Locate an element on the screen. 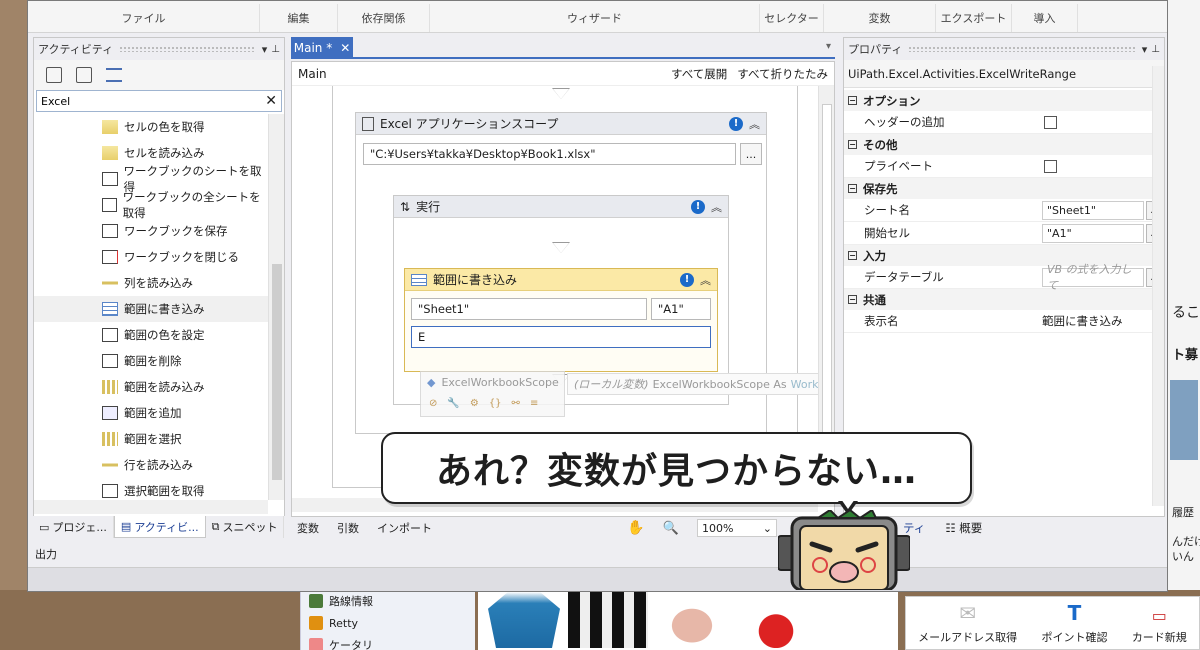 This screenshot has width=1200, height=650. category-misc: − その他 is located at coordinates (1004, 144).